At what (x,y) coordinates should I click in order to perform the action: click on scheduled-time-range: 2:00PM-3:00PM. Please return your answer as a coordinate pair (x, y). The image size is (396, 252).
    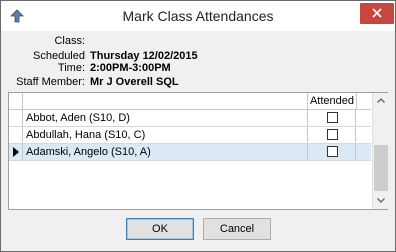
    Looking at the image, I should click on (130, 68).